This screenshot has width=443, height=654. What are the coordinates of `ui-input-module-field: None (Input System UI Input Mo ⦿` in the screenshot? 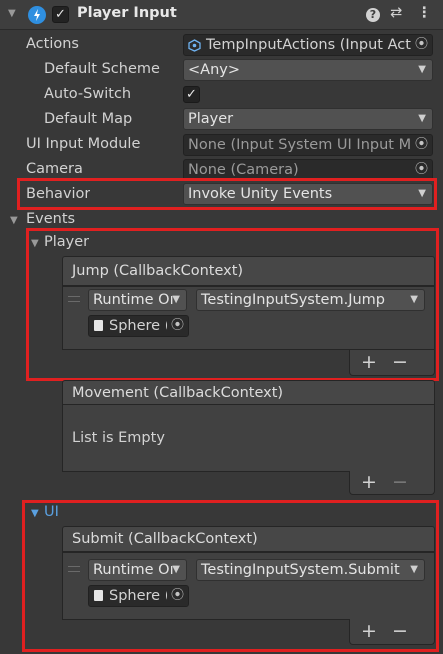 It's located at (308, 145).